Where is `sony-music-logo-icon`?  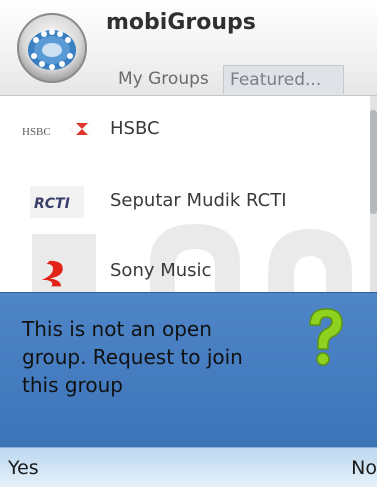 sony-music-logo-icon is located at coordinates (52, 273).